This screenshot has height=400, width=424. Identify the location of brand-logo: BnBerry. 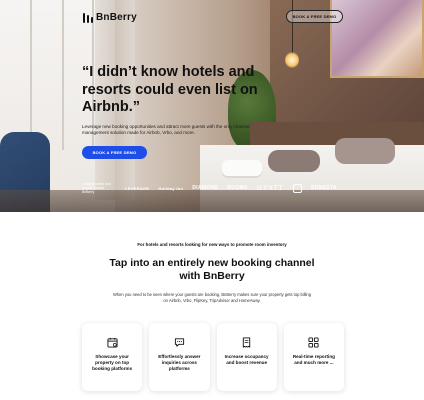
(109, 17).